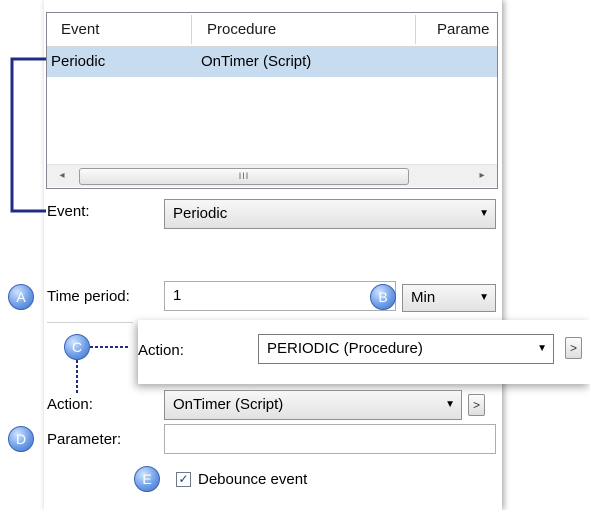  Describe the element at coordinates (383, 297) in the screenshot. I see `callout-badge-b: B` at that location.